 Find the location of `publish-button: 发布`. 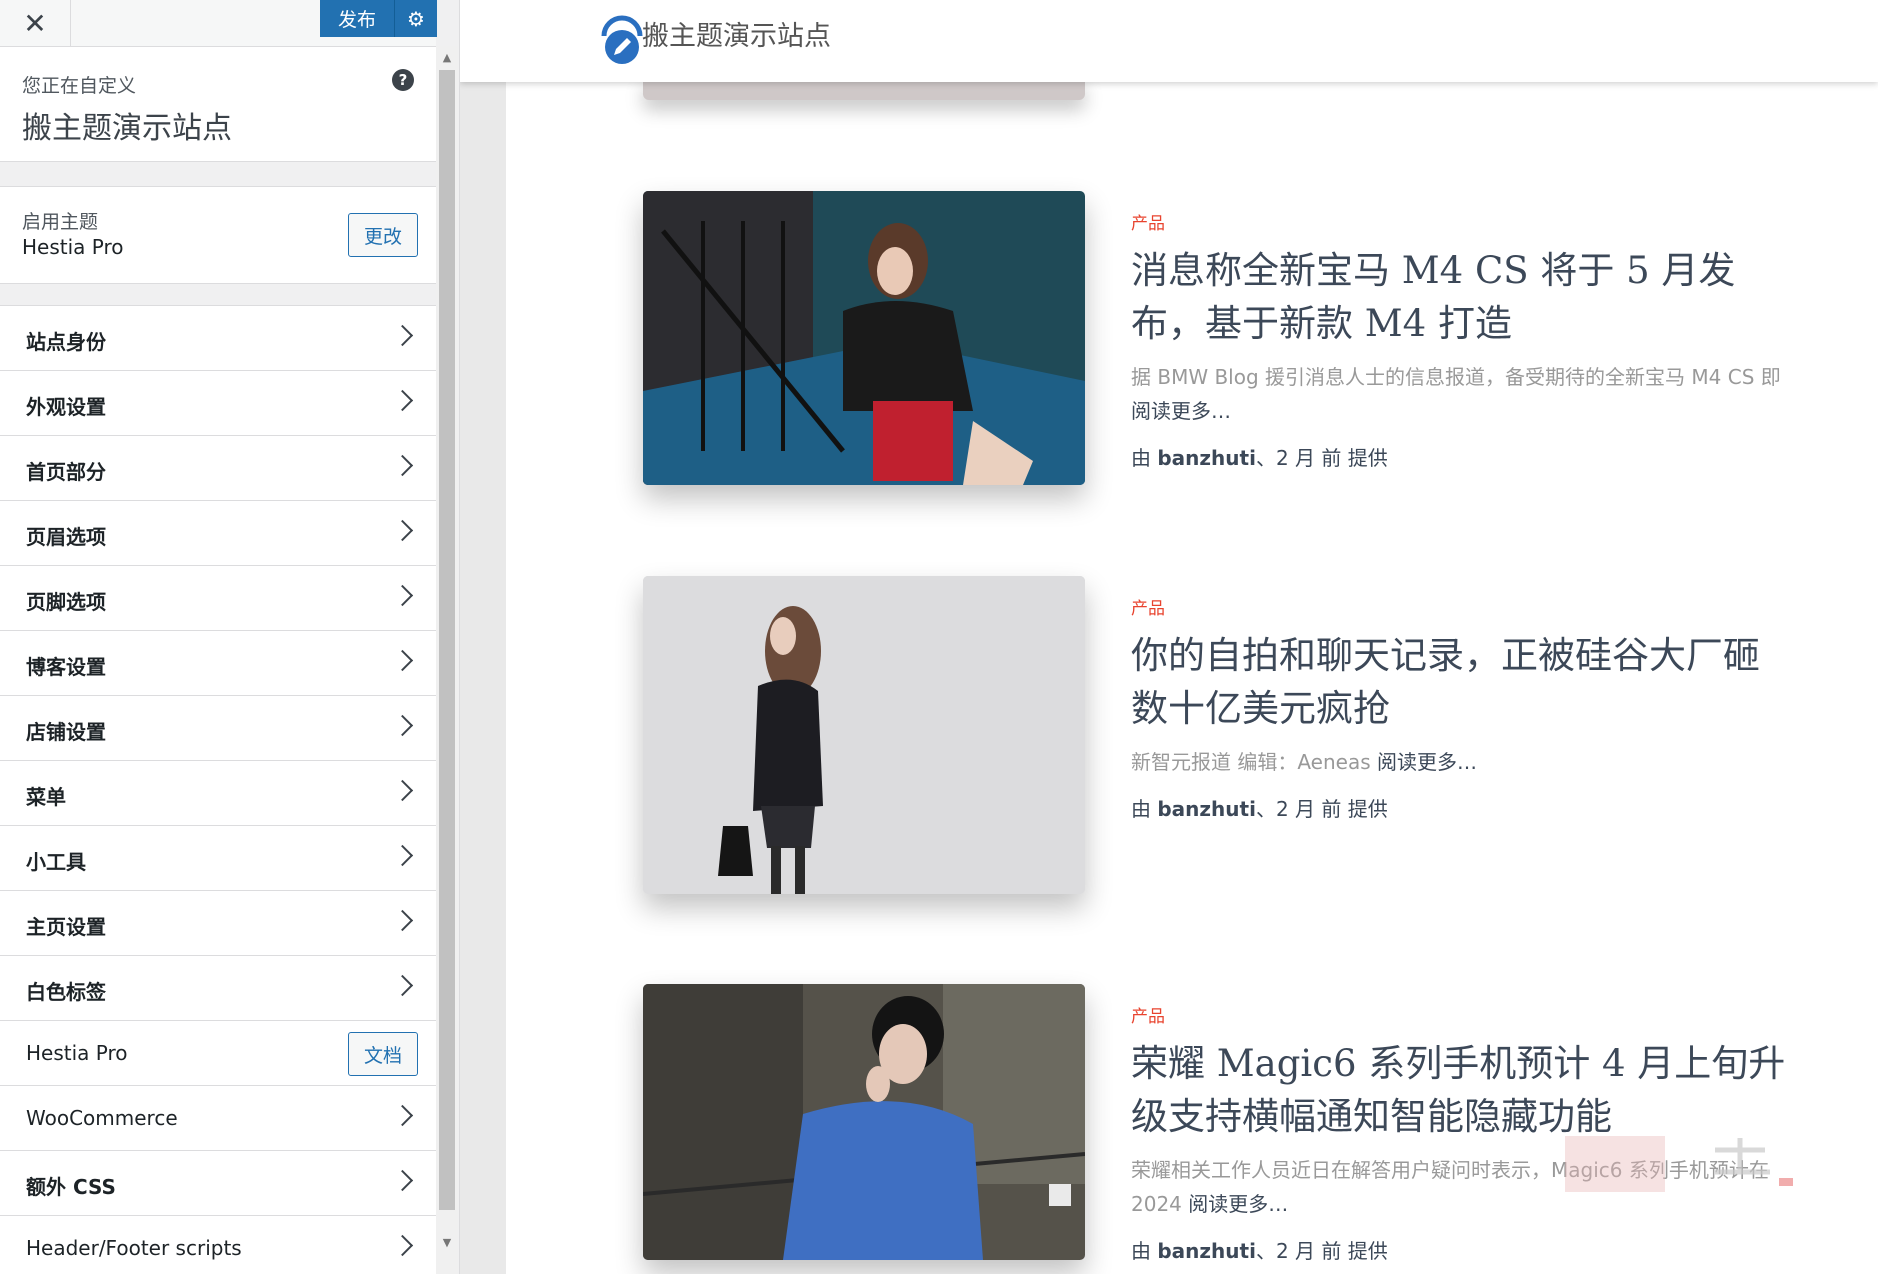

publish-button: 发布 is located at coordinates (357, 18).